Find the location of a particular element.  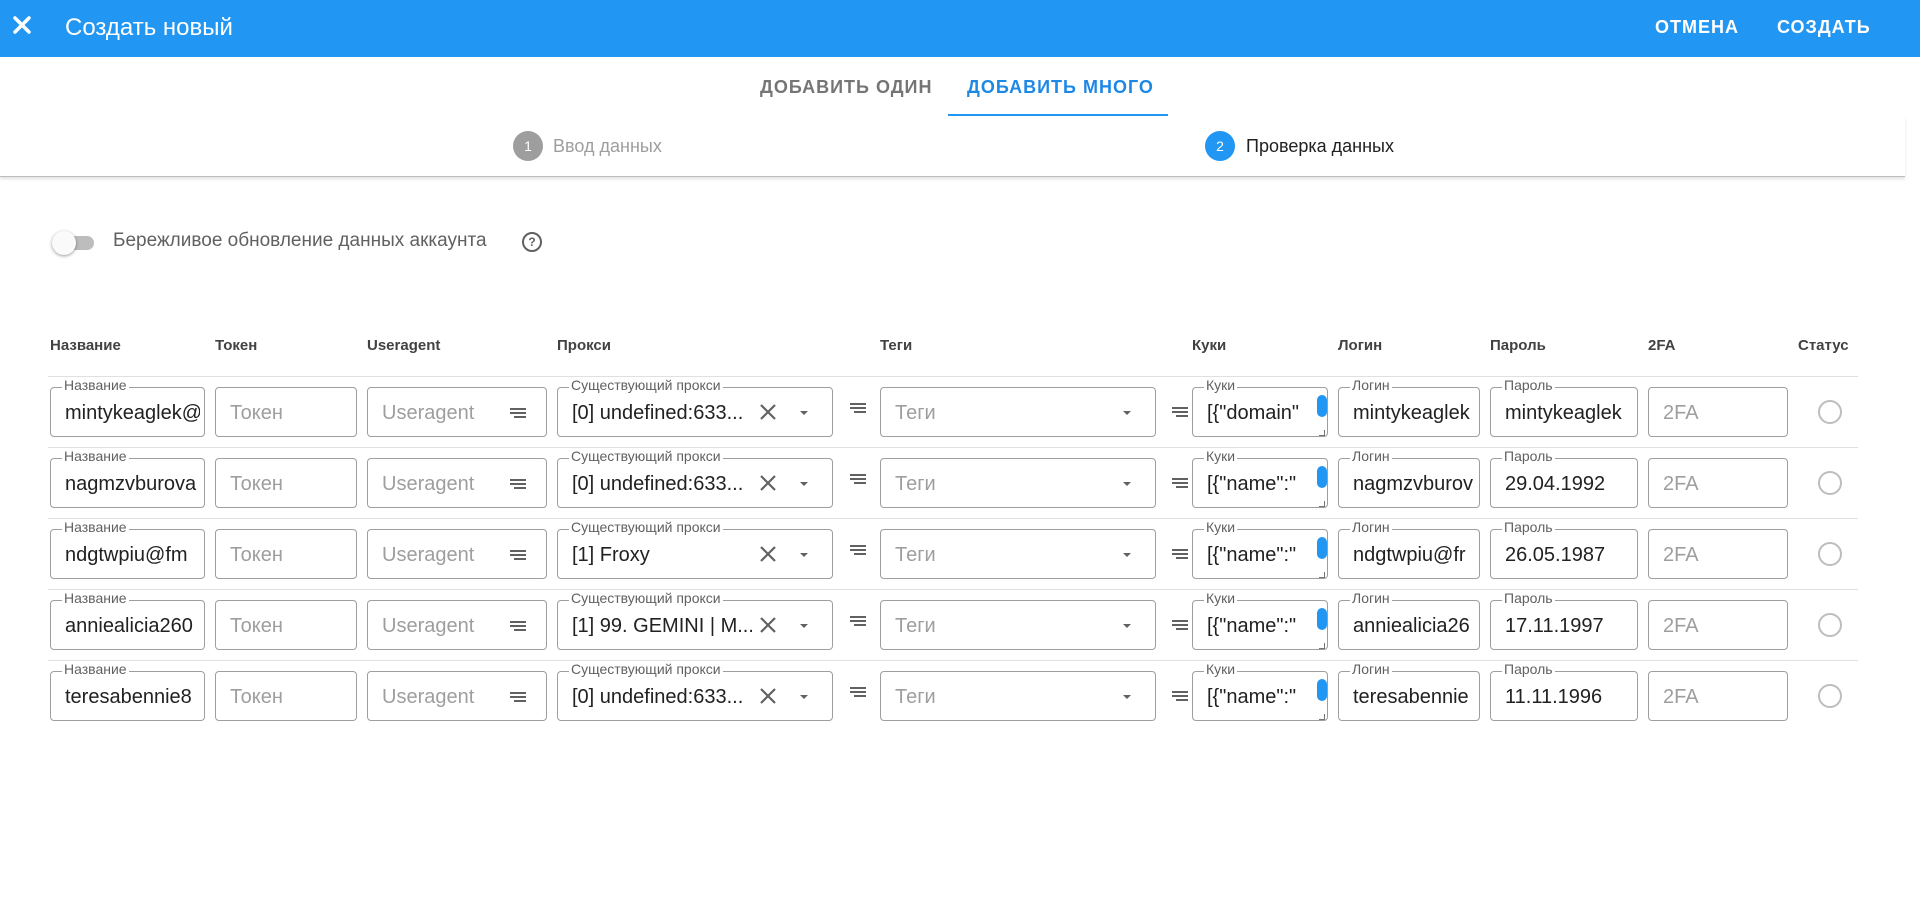

cancel-button: ОТМЕНА is located at coordinates (1697, 27).